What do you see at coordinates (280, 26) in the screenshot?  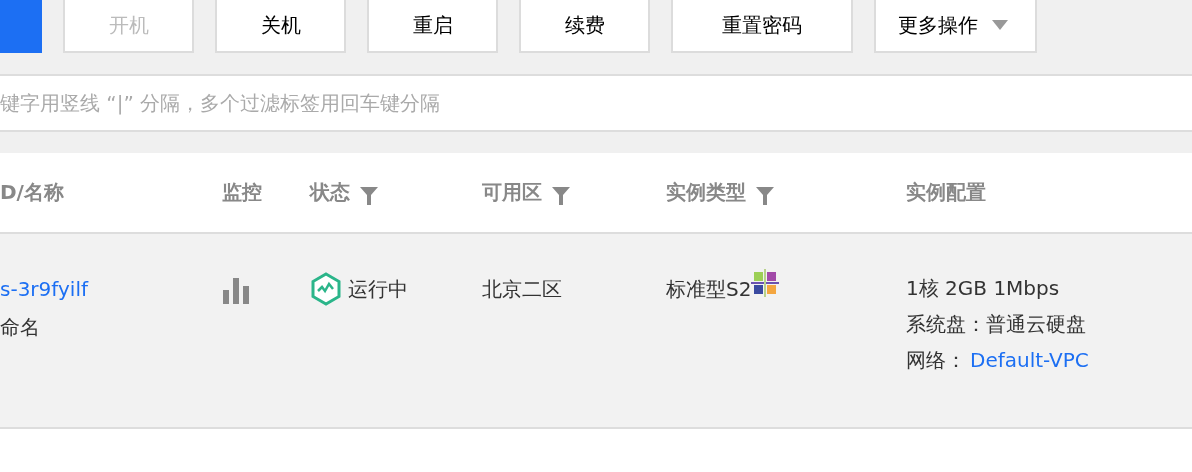 I see `toolbar-button: 关机` at bounding box center [280, 26].